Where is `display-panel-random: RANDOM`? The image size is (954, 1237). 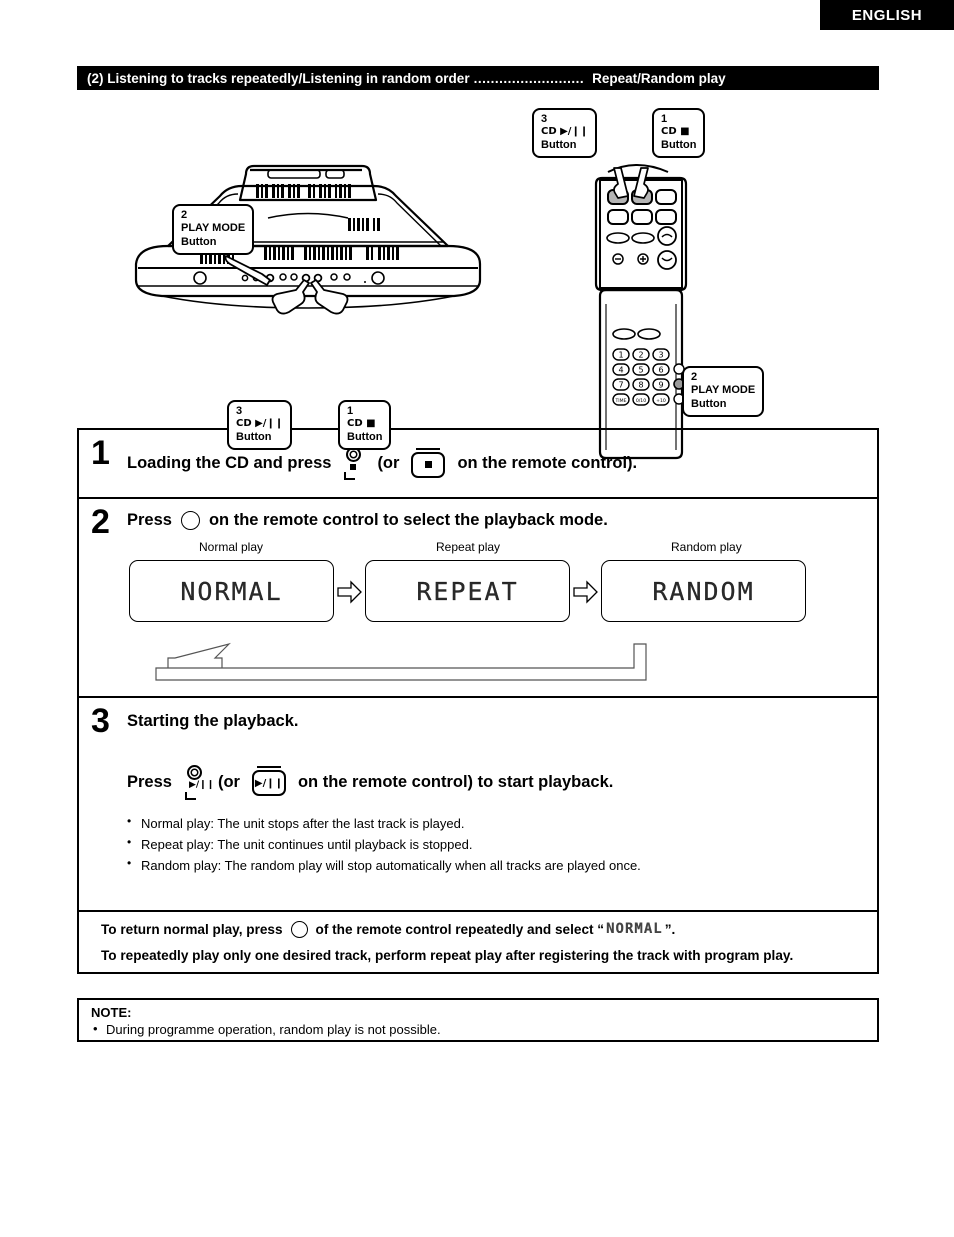 display-panel-random: RANDOM is located at coordinates (703, 591).